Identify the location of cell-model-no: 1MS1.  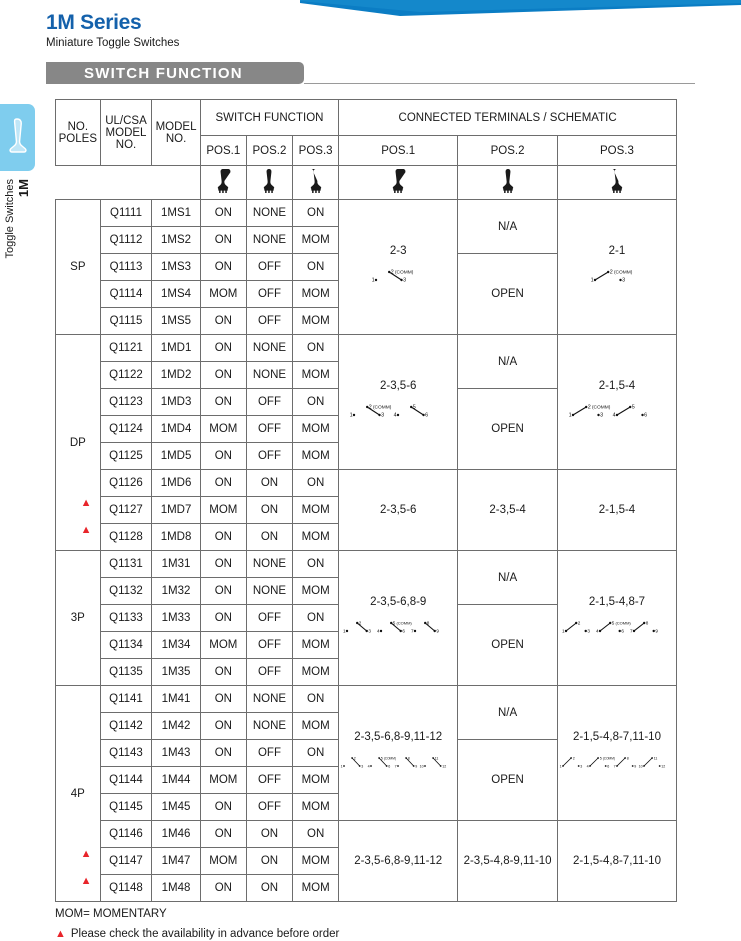
(176, 213).